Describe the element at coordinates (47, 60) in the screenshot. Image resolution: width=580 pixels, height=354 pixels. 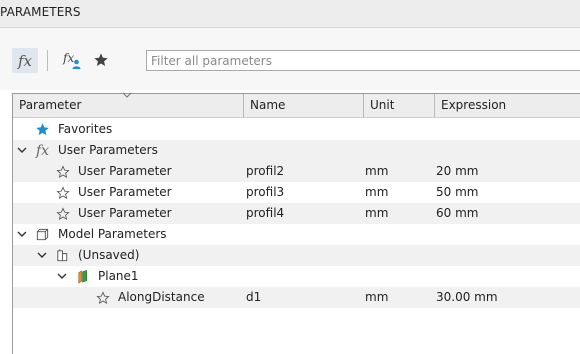
I see `toolbar-separator` at that location.